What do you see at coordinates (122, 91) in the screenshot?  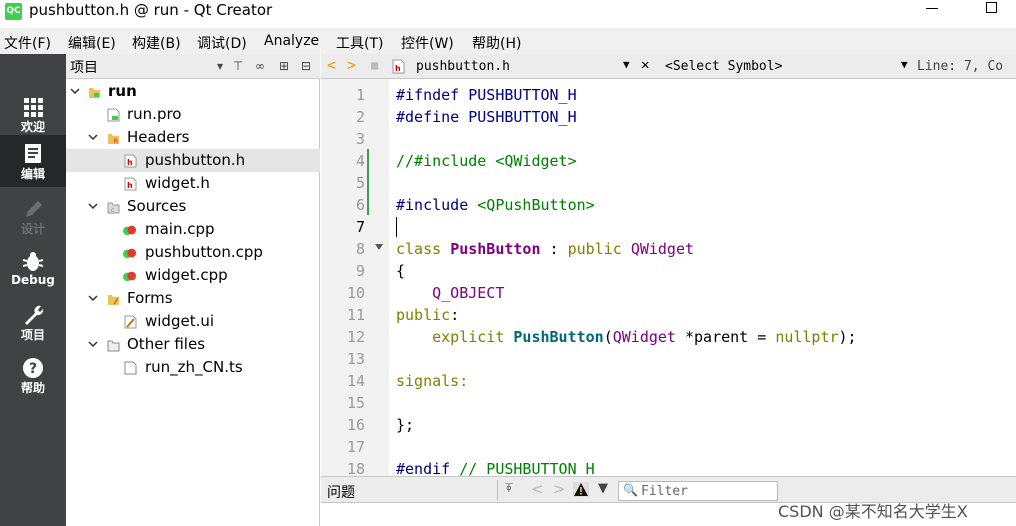 I see `tree-item-label: run` at bounding box center [122, 91].